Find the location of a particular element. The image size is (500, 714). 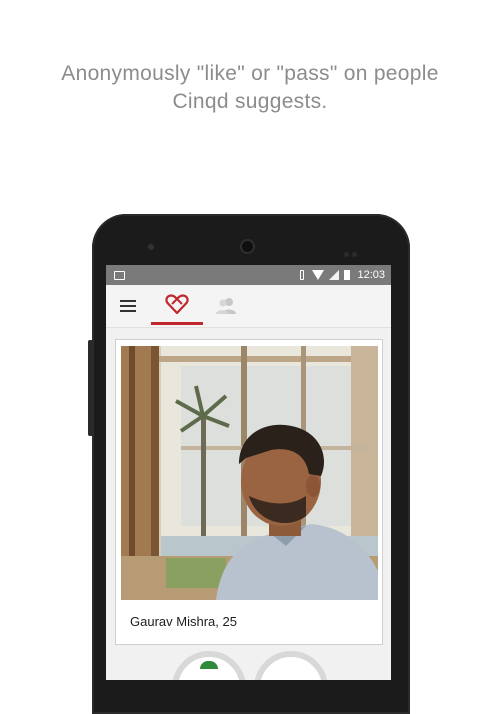

wifi-icon is located at coordinates (318, 275).